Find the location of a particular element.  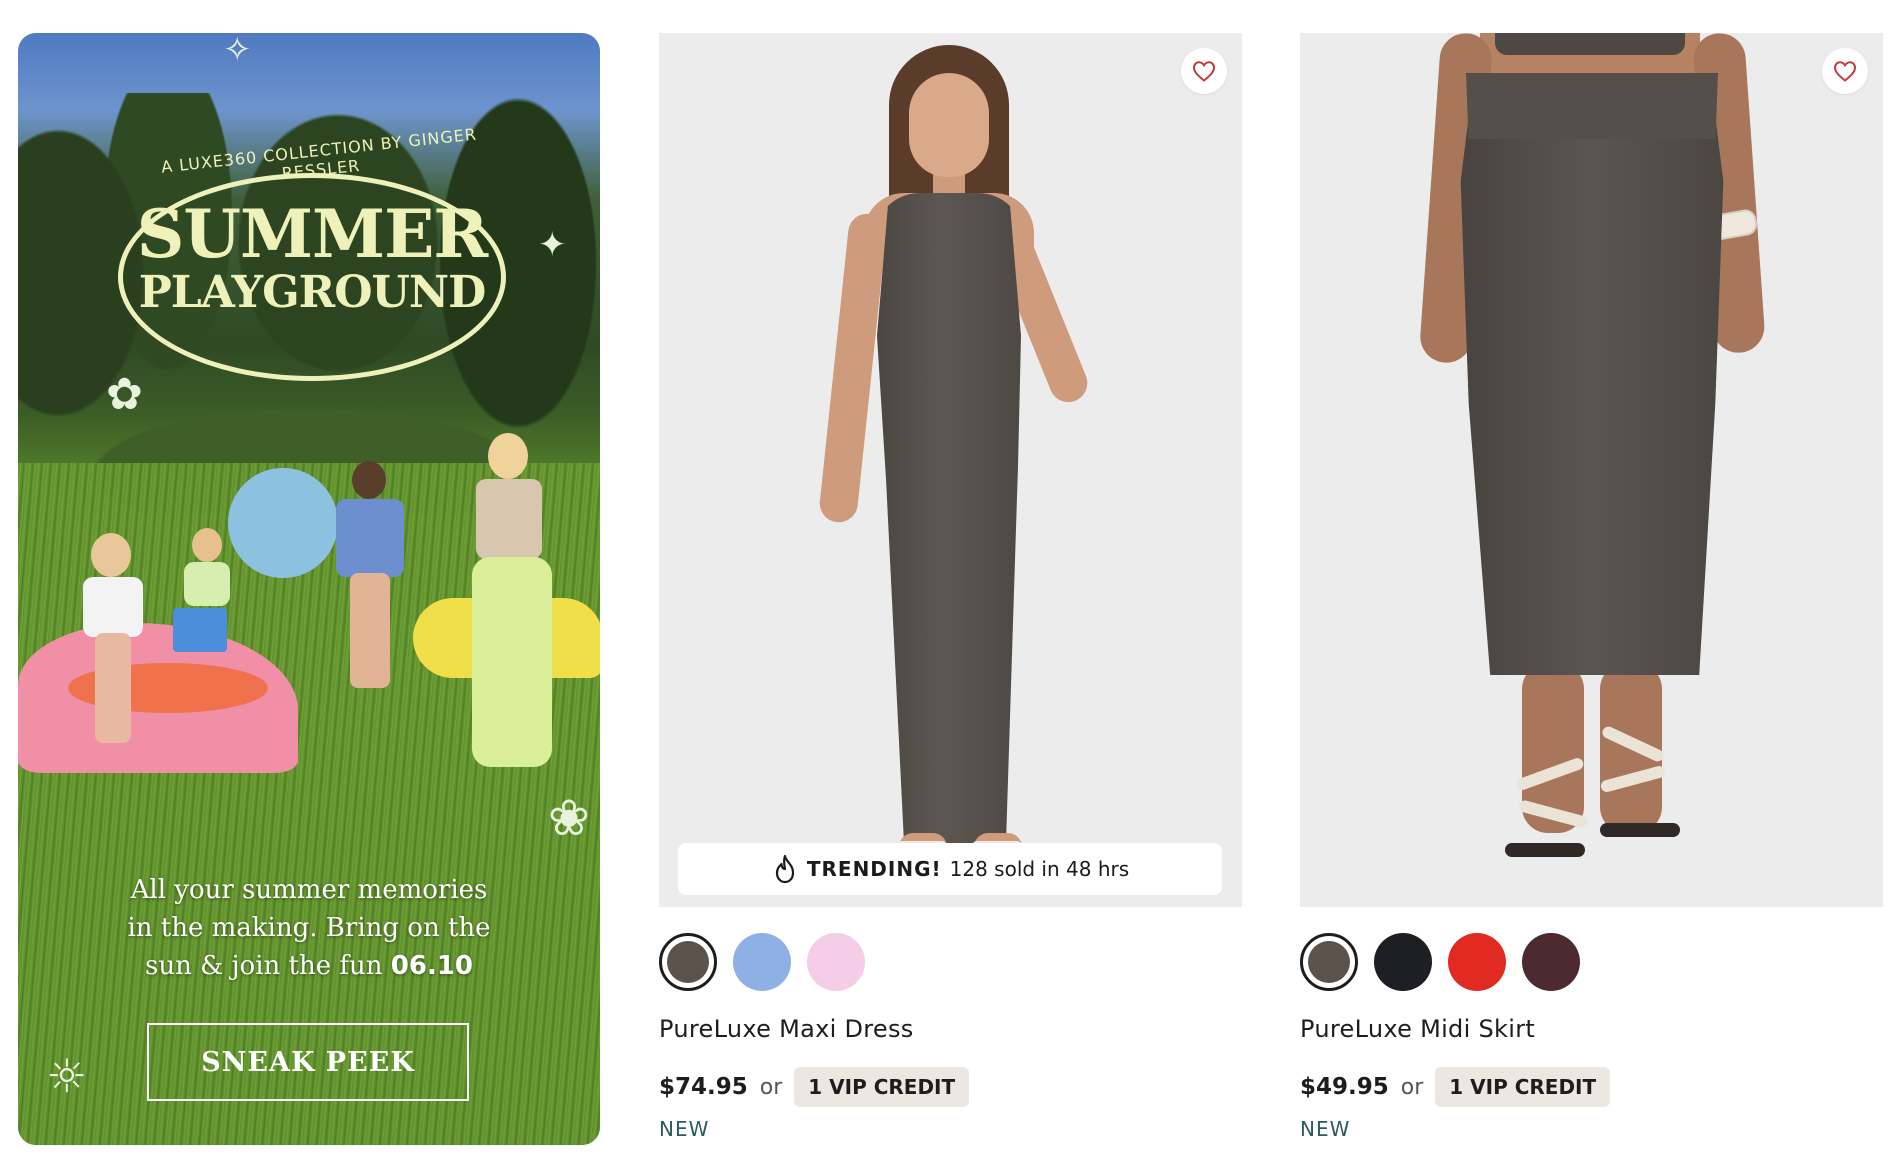

promo-copy-line: sun & join the fun 06.10 is located at coordinates (309, 966).